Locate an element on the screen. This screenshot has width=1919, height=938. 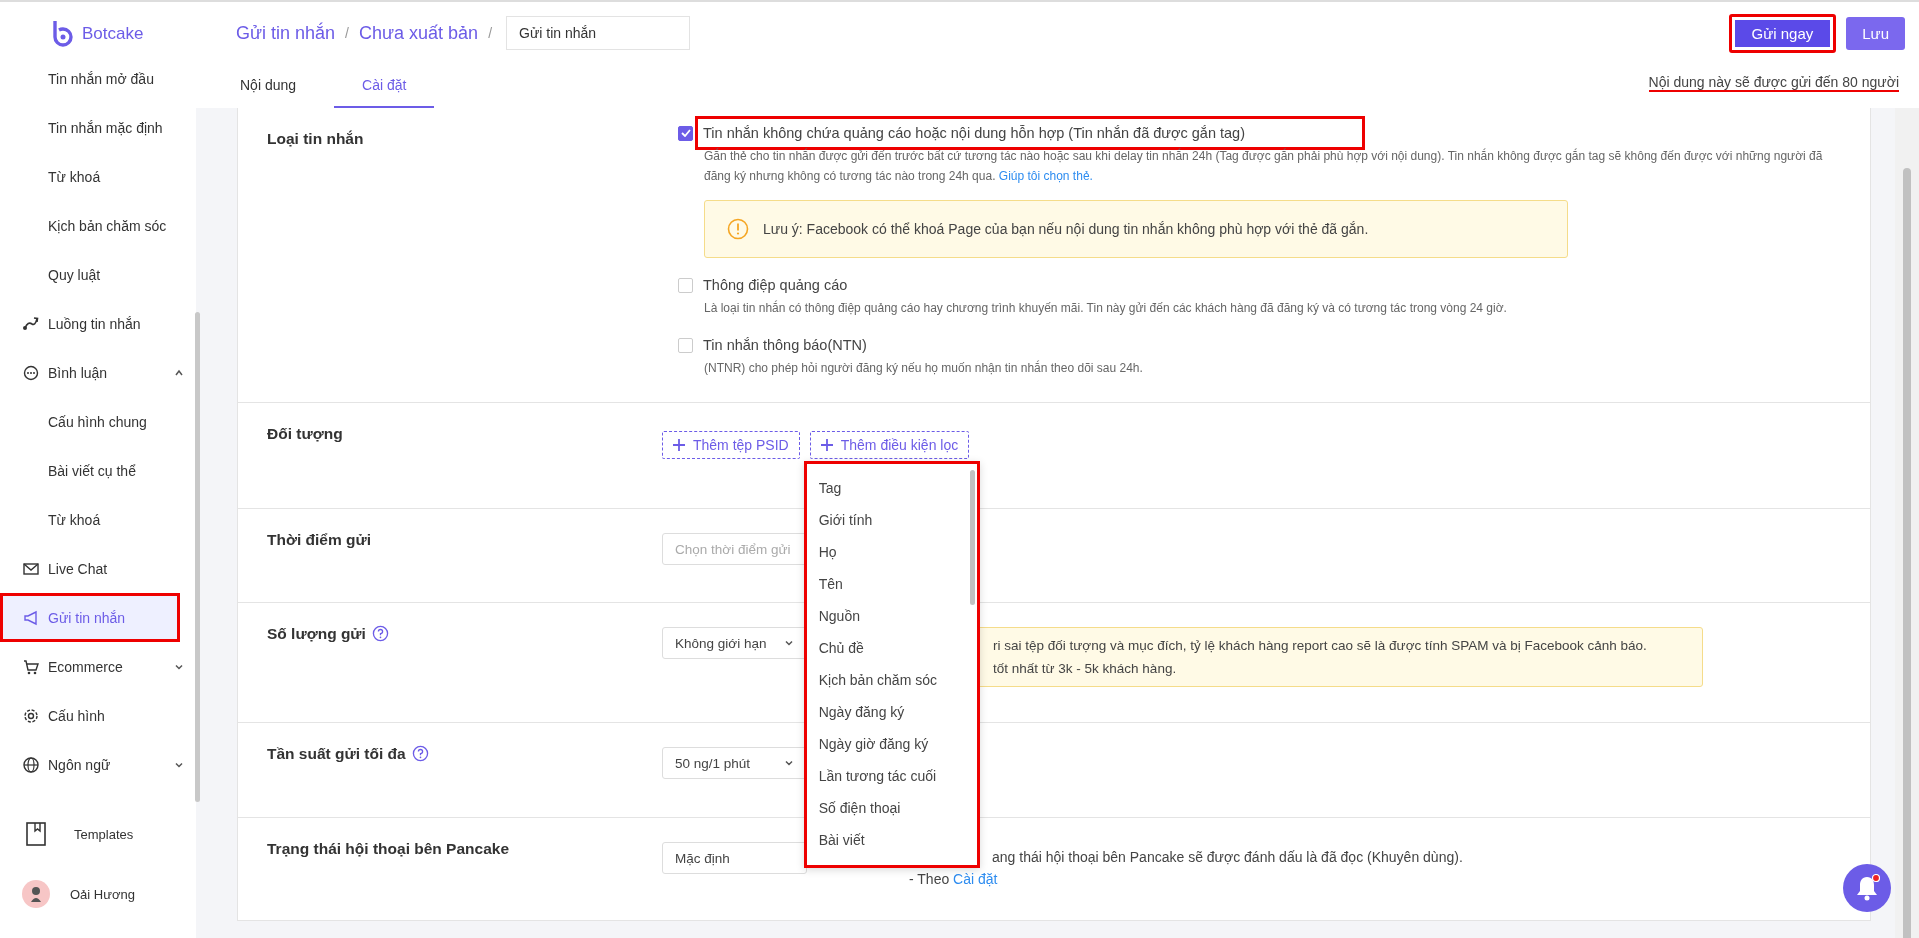
cart-icon is located at coordinates (31, 666).